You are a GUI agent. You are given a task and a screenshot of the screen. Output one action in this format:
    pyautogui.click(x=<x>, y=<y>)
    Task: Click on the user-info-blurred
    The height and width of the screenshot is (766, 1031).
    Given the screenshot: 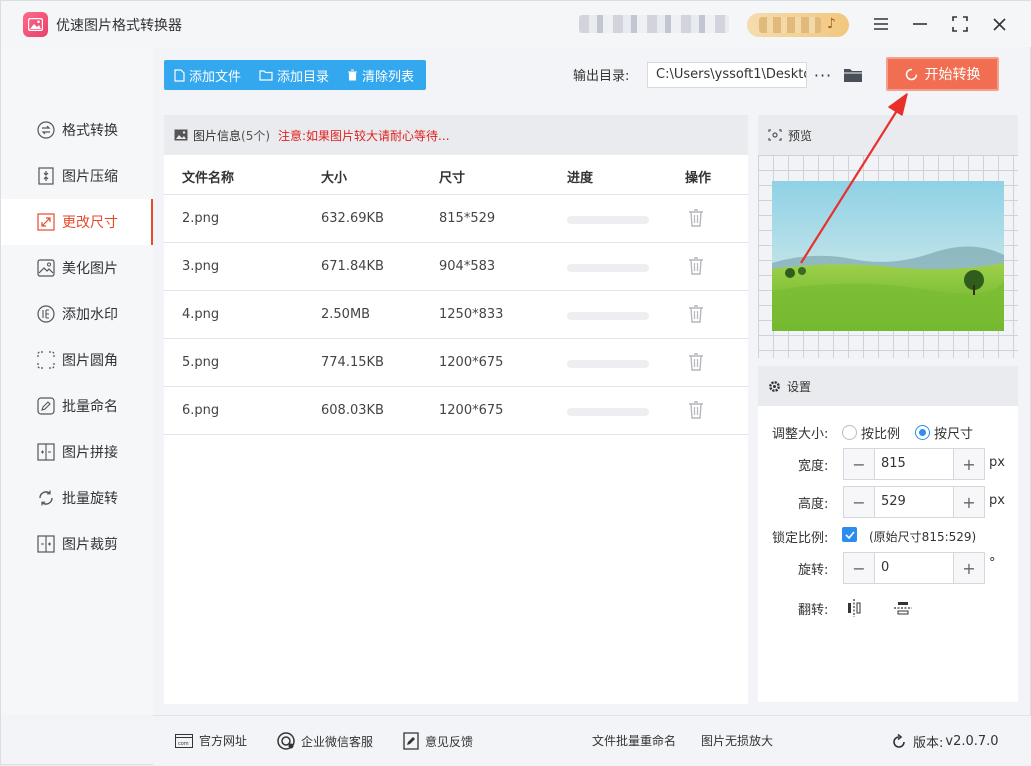 What is the action you would take?
    pyautogui.click(x=654, y=24)
    